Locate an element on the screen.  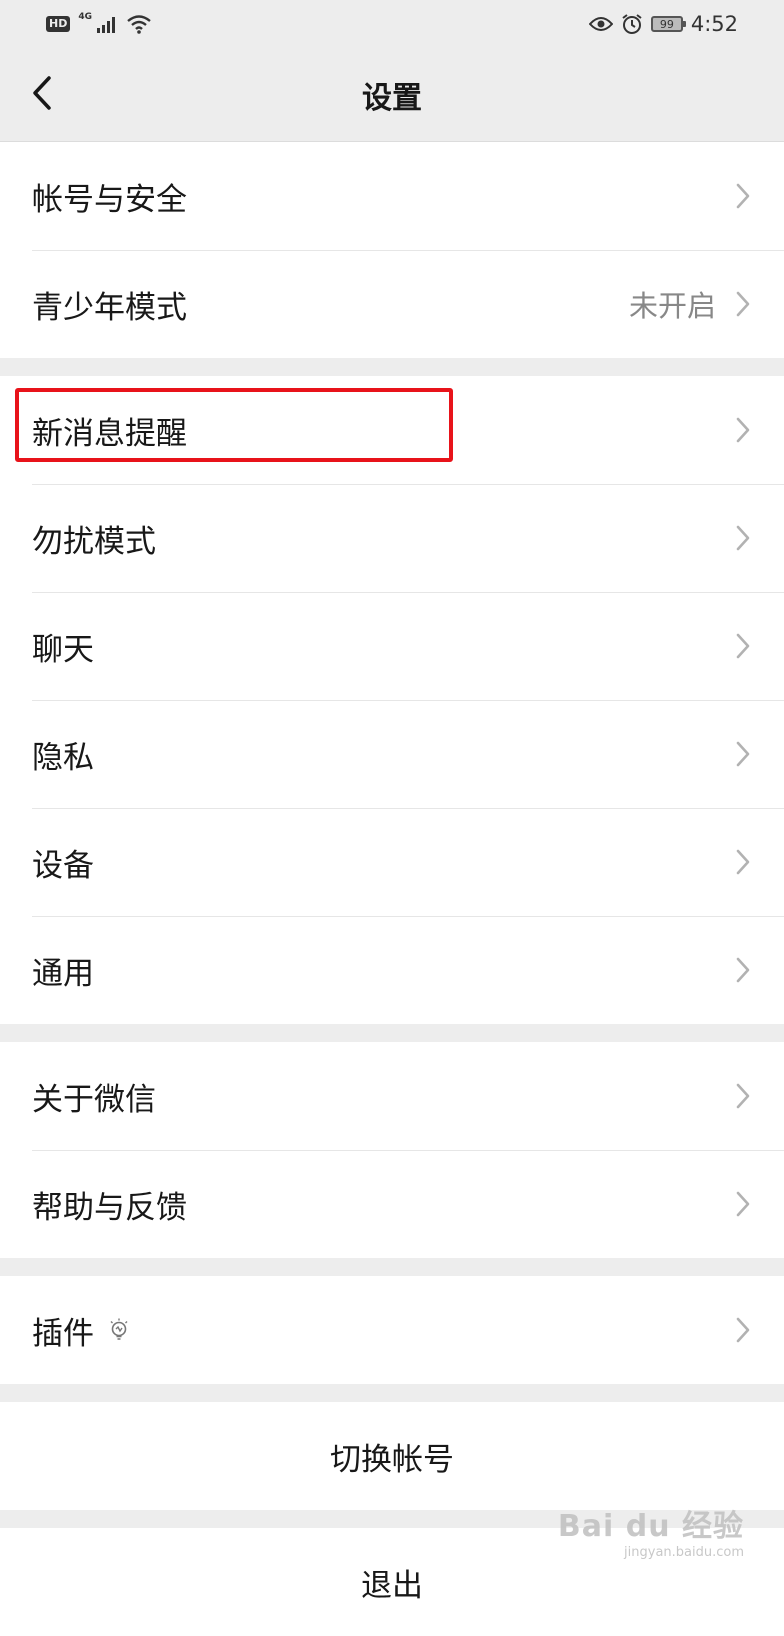
status-right: 99 4:52 is located at coordinates (663, 24).